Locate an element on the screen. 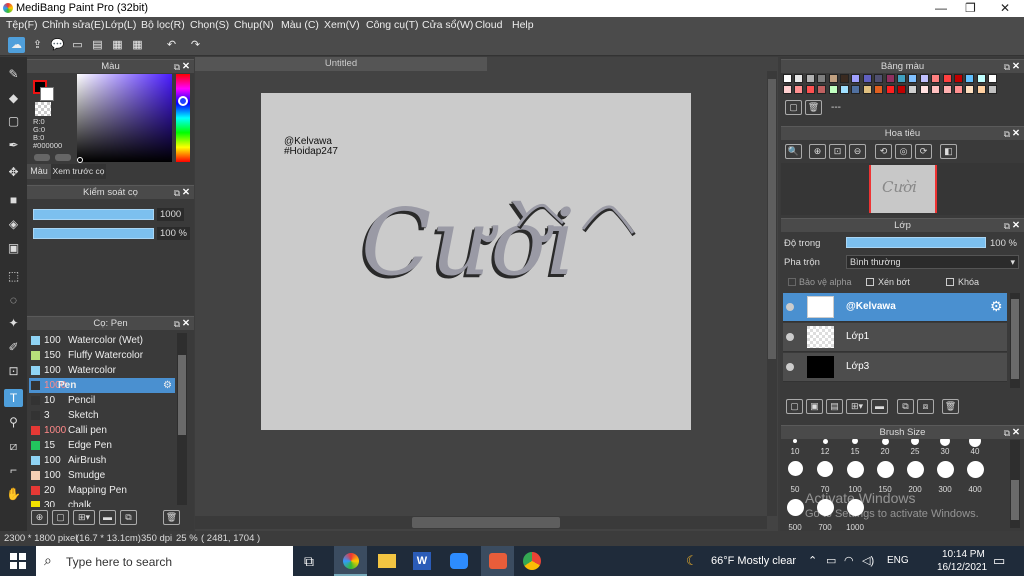 Image resolution: width=1024 pixels, height=576 pixels. gradient-tool-icon: ▣ is located at coordinates (13, 248).